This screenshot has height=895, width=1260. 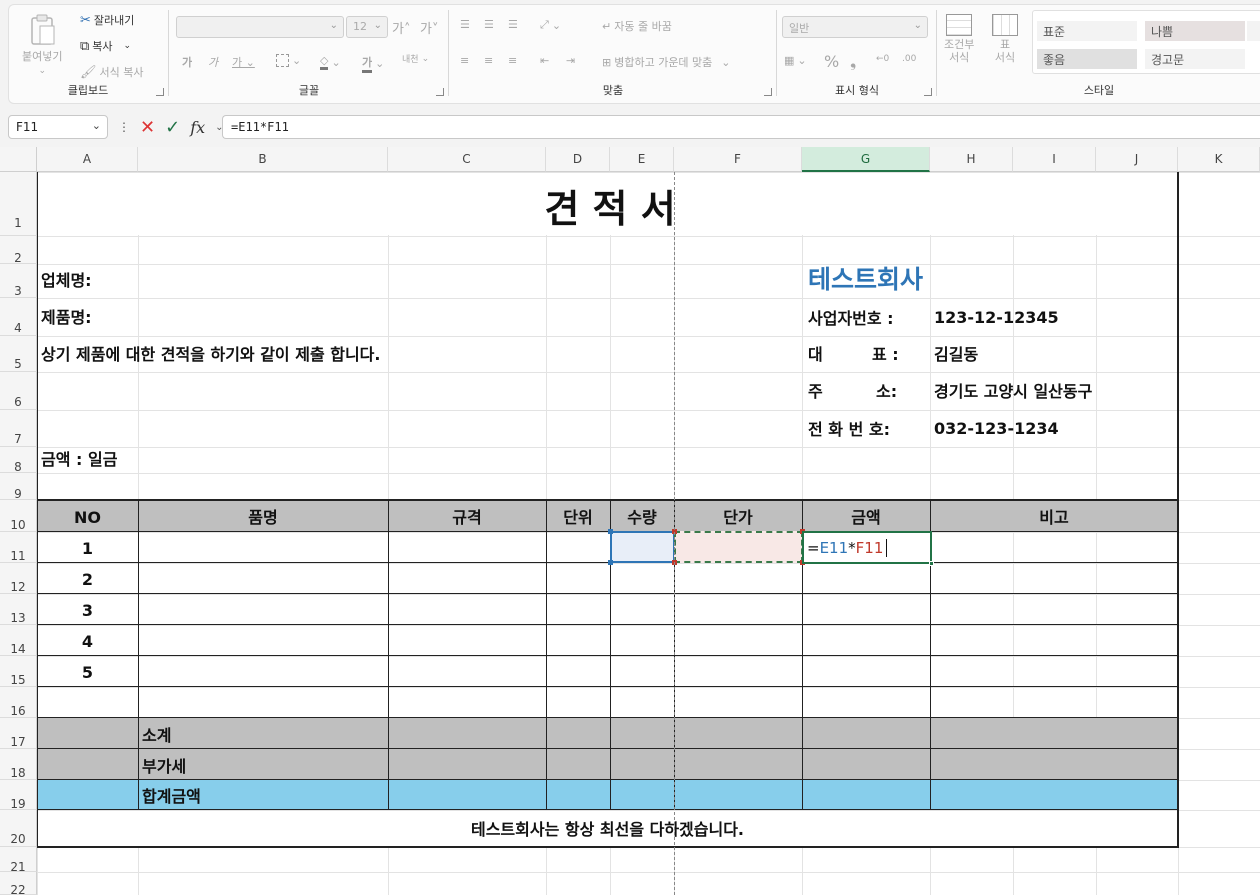 I want to click on row-header-3: 3, so click(x=18, y=281).